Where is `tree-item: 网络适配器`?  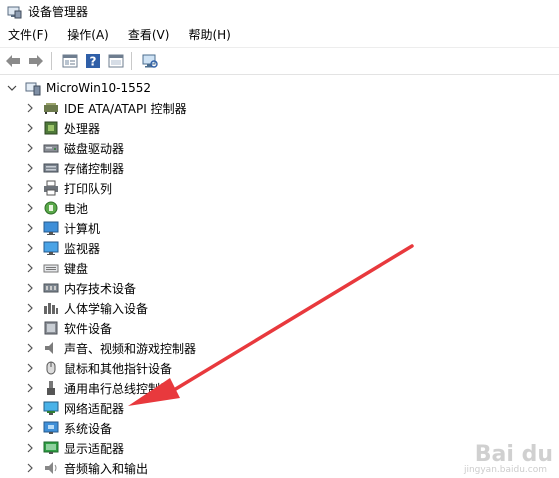 tree-item: 网络适配器 is located at coordinates (74, 408).